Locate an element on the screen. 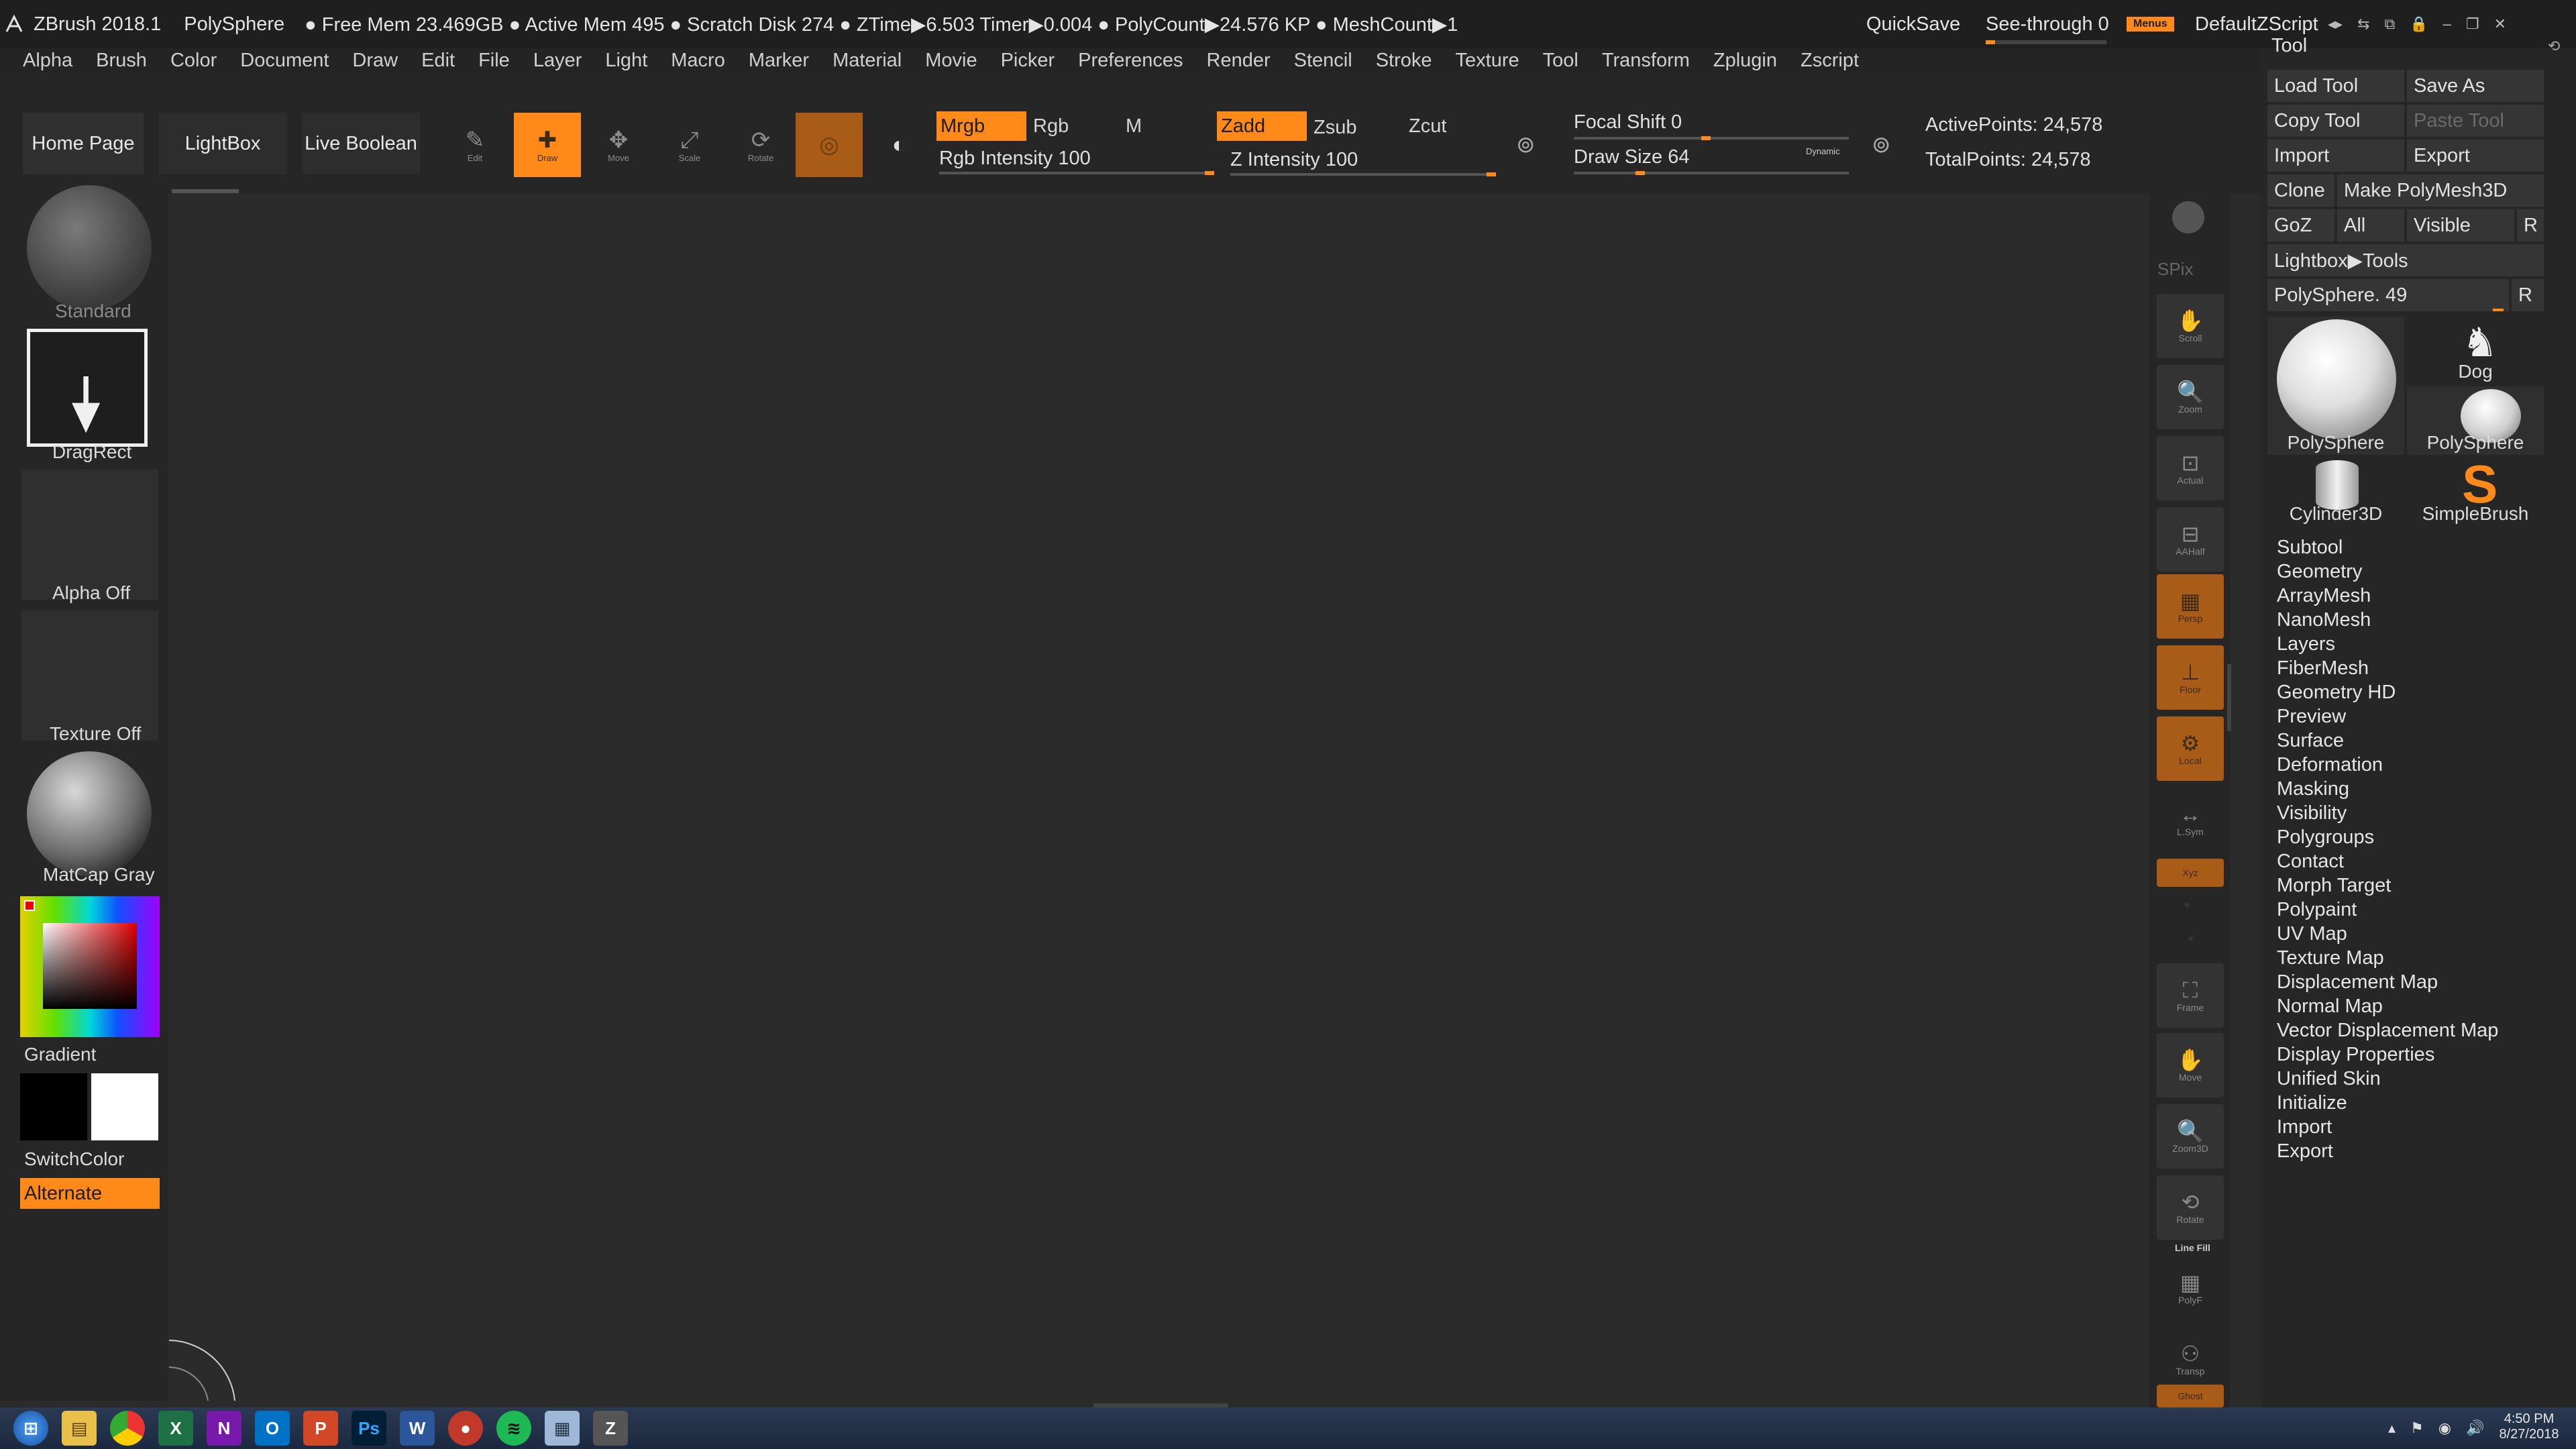 This screenshot has height=1449, width=2576. copy-tool-button: Copy Tool is located at coordinates (2335, 121).